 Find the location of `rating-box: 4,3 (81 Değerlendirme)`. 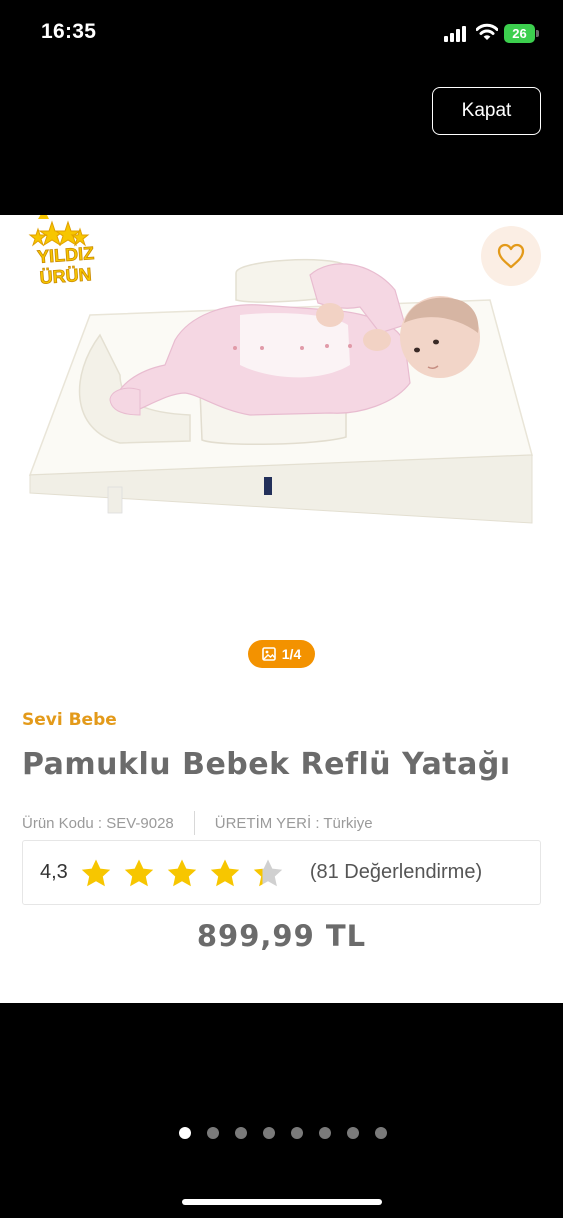

rating-box: 4,3 (81 Değerlendirme) is located at coordinates (281, 872).